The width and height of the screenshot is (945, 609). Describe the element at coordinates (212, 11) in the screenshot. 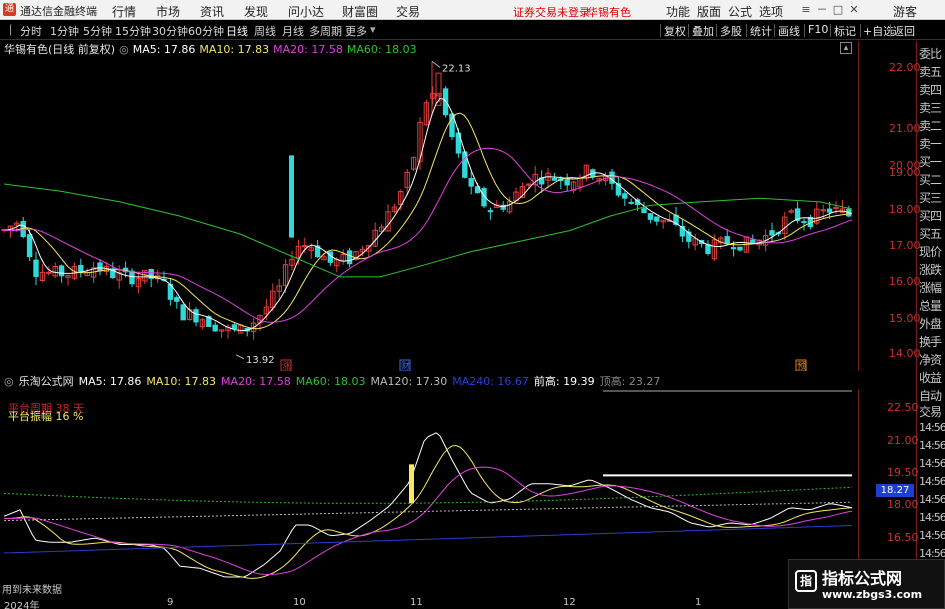

I see `menu-zixun: 资讯` at that location.